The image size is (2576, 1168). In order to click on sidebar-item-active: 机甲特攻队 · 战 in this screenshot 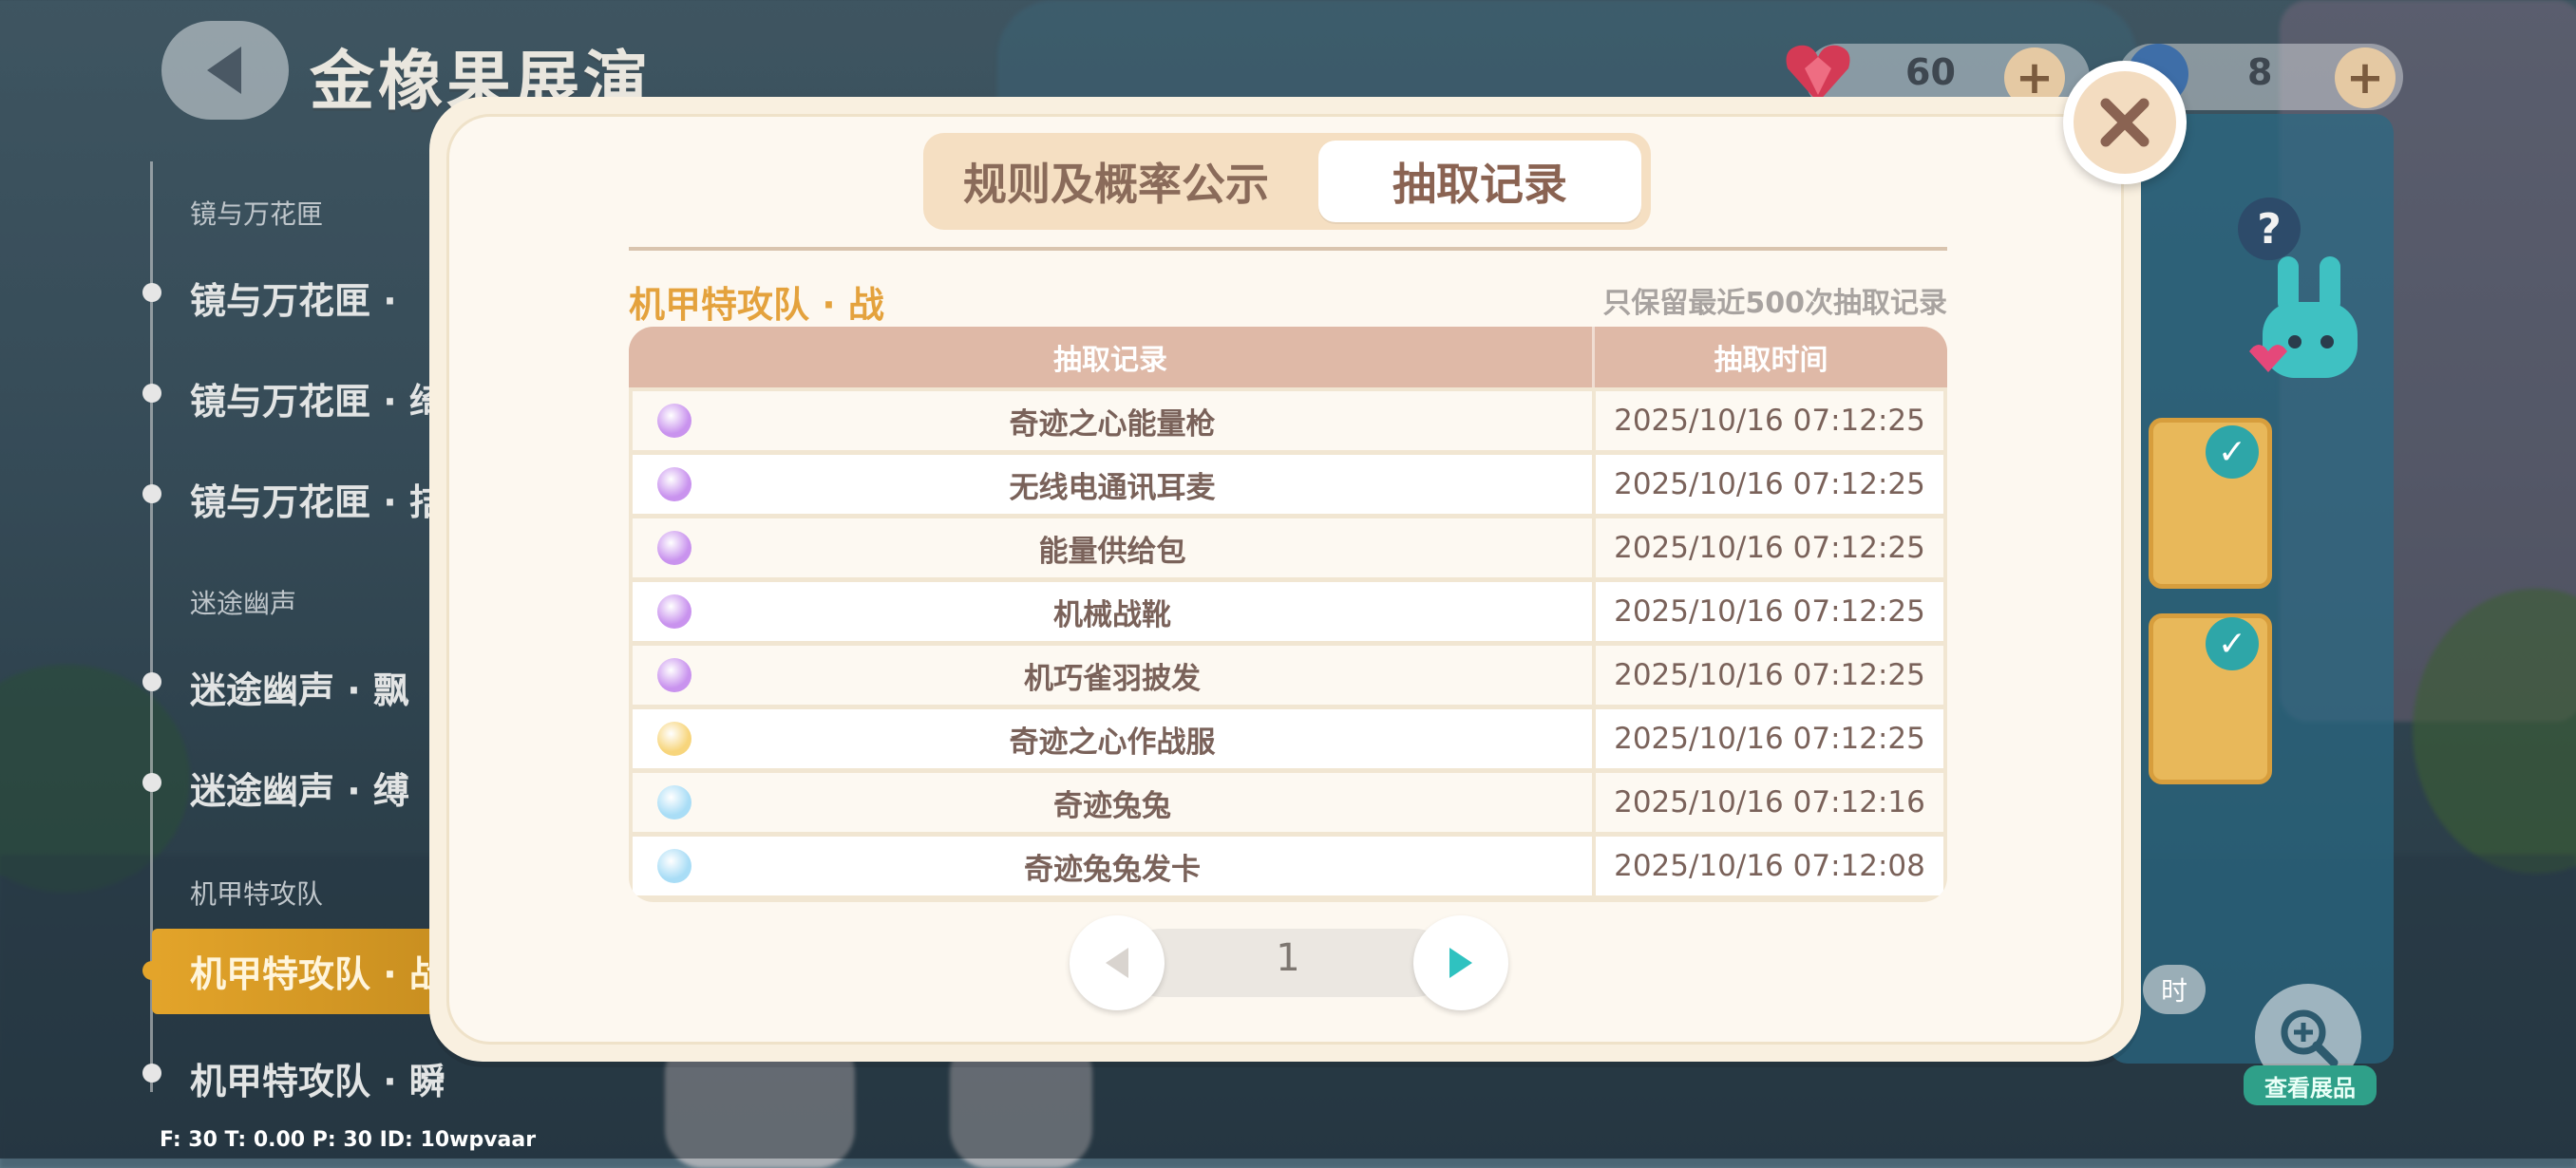, I will do `click(317, 971)`.